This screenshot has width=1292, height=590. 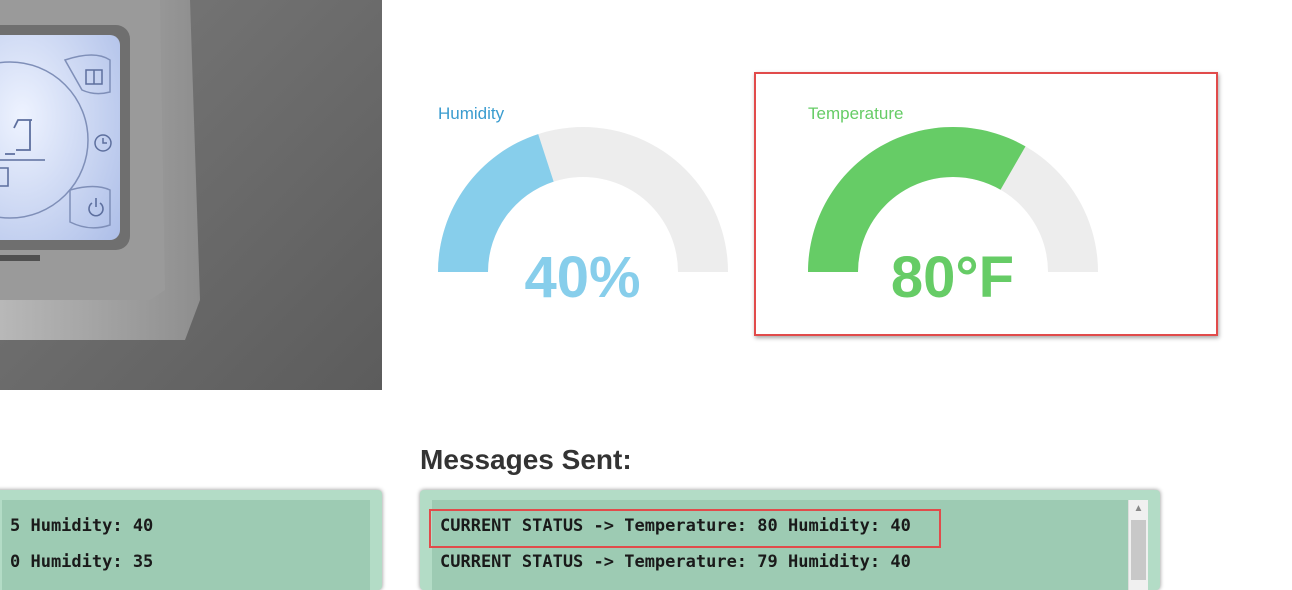 I want to click on messages-received-log: 5 Humidity: 40 0 Humidity: 35, so click(x=191, y=540).